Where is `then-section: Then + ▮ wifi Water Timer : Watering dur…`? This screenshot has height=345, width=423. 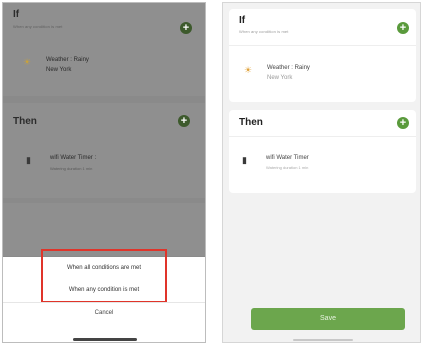
then-section: Then + ▮ wifi Water Timer : Watering dur… is located at coordinates (104, 150).